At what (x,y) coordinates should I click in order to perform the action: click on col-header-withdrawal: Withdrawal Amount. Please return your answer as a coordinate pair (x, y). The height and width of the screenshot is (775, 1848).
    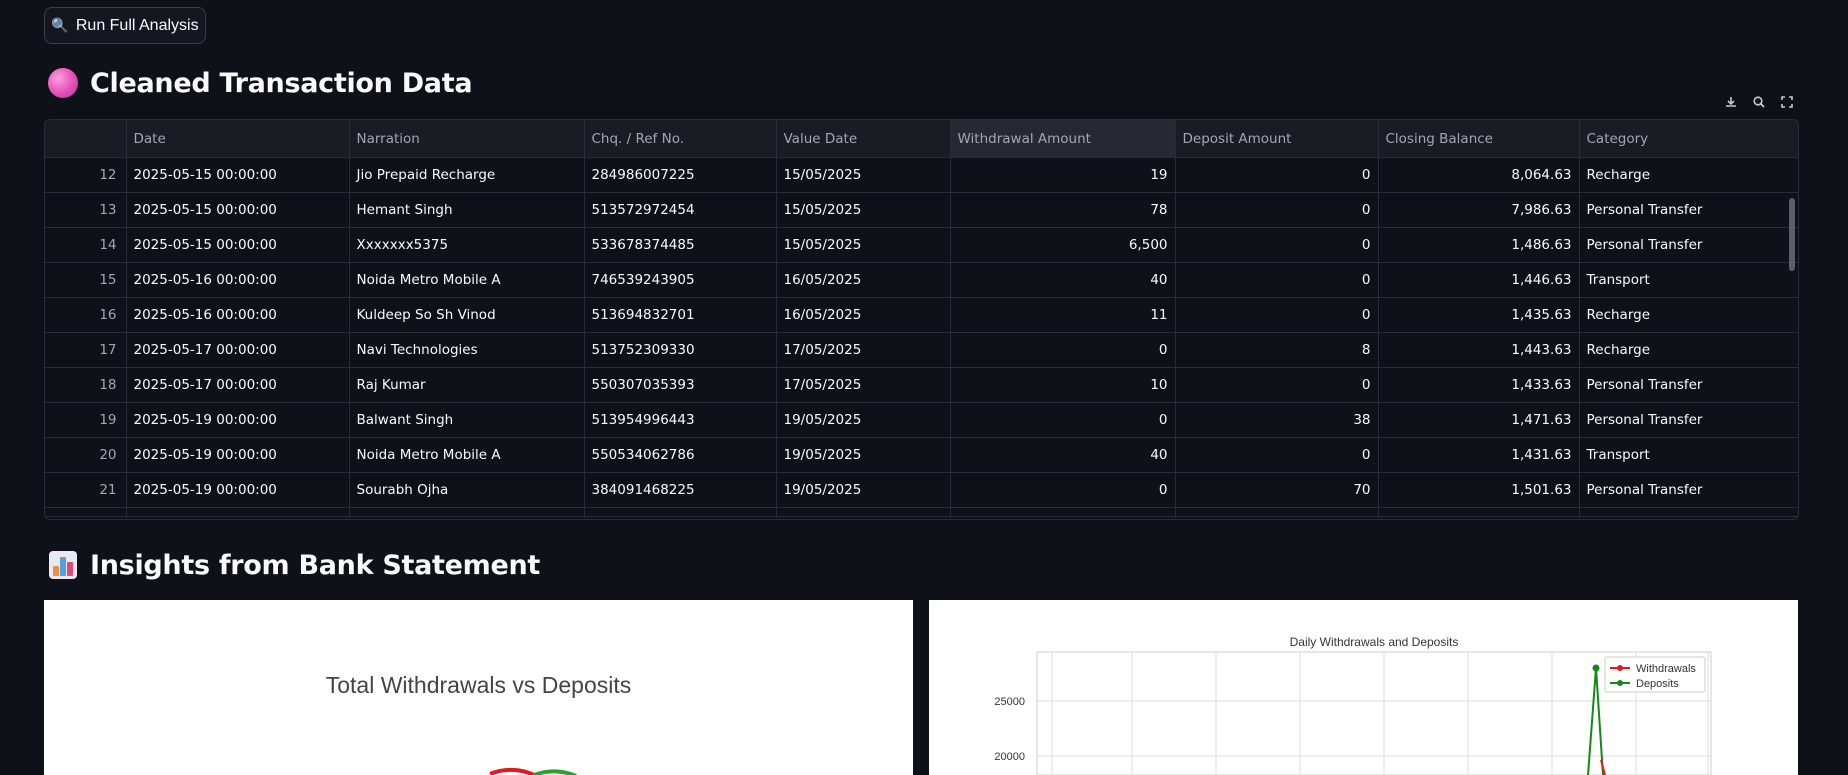
    Looking at the image, I should click on (1063, 139).